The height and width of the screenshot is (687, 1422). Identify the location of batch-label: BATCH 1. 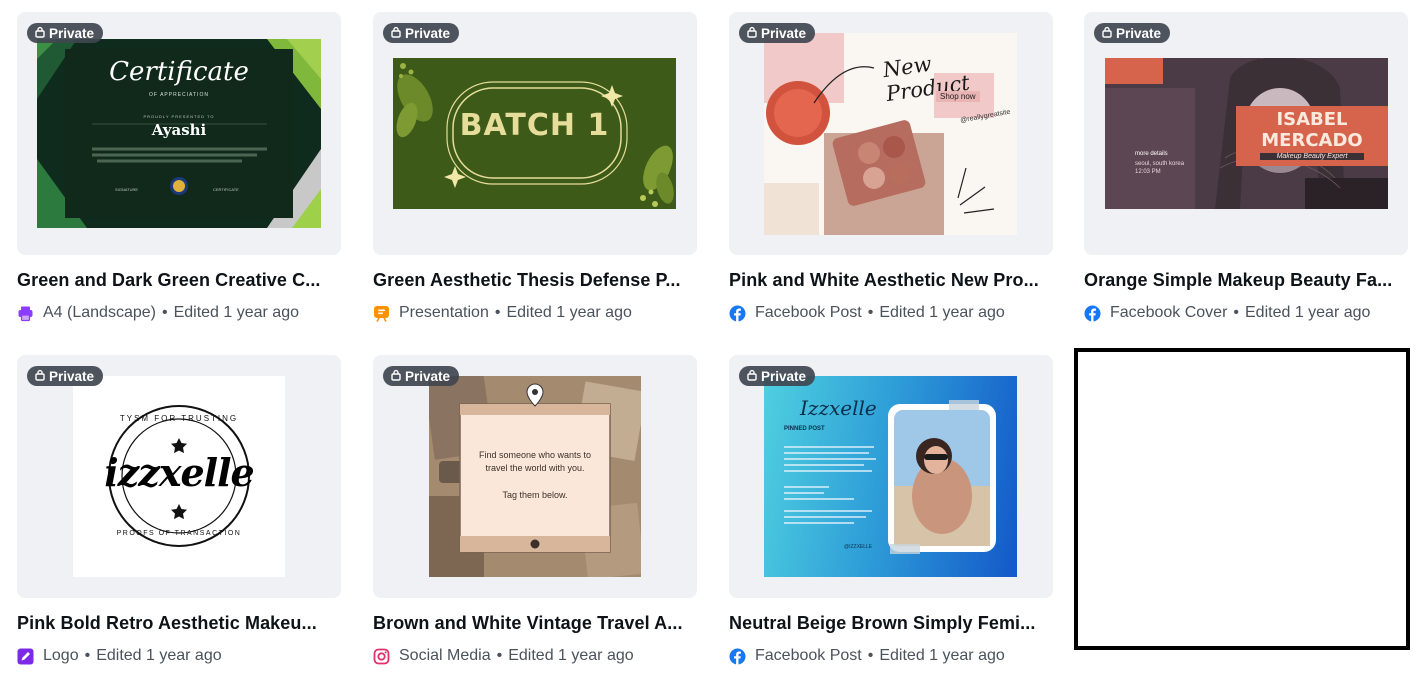
(534, 125).